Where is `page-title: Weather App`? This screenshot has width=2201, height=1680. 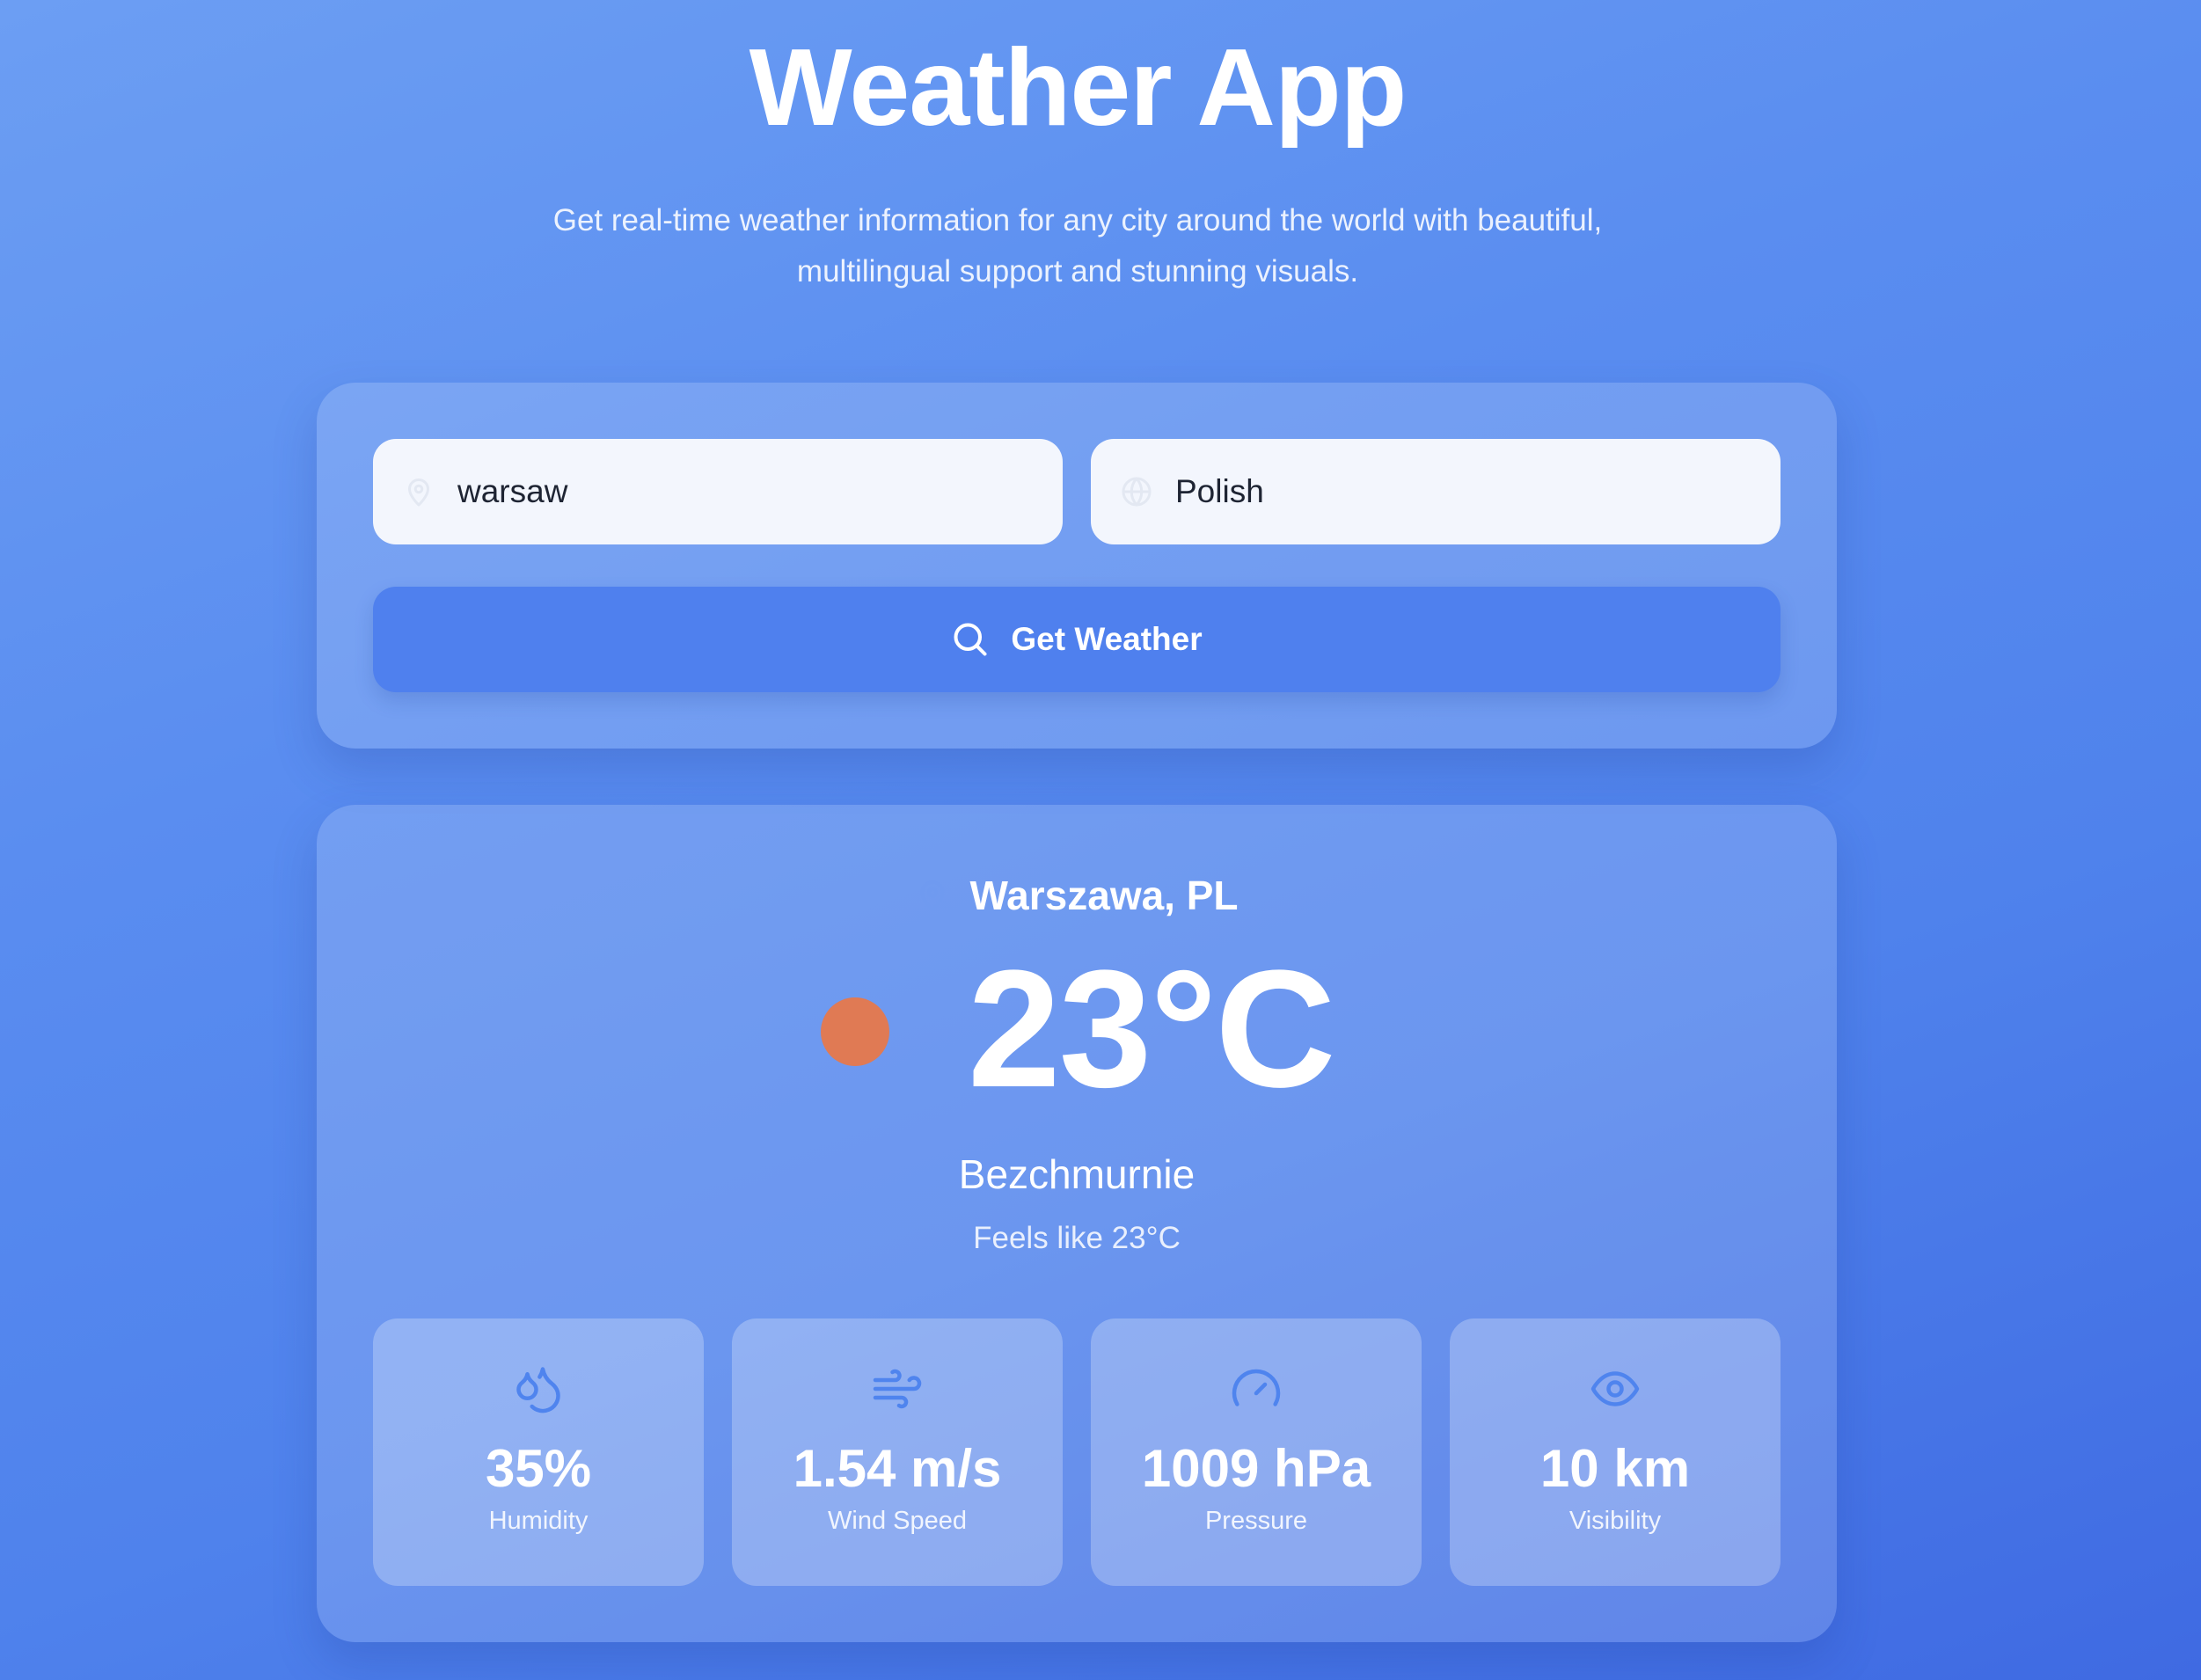 page-title: Weather App is located at coordinates (1078, 88).